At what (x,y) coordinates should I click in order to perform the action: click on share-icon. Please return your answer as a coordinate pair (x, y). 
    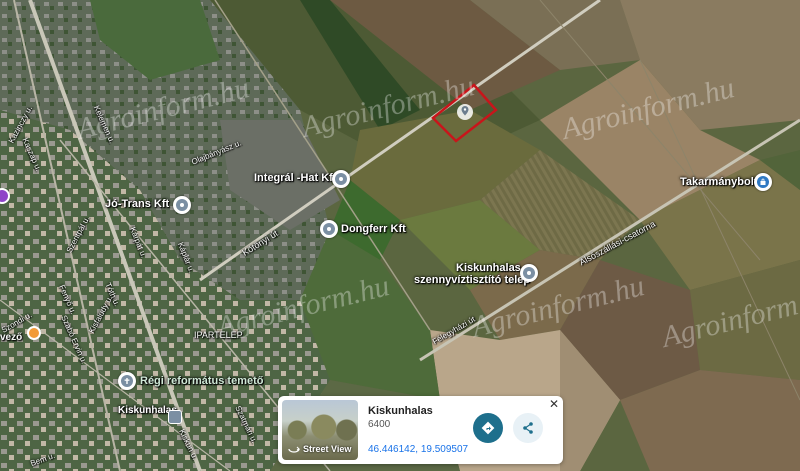
    Looking at the image, I should click on (528, 428).